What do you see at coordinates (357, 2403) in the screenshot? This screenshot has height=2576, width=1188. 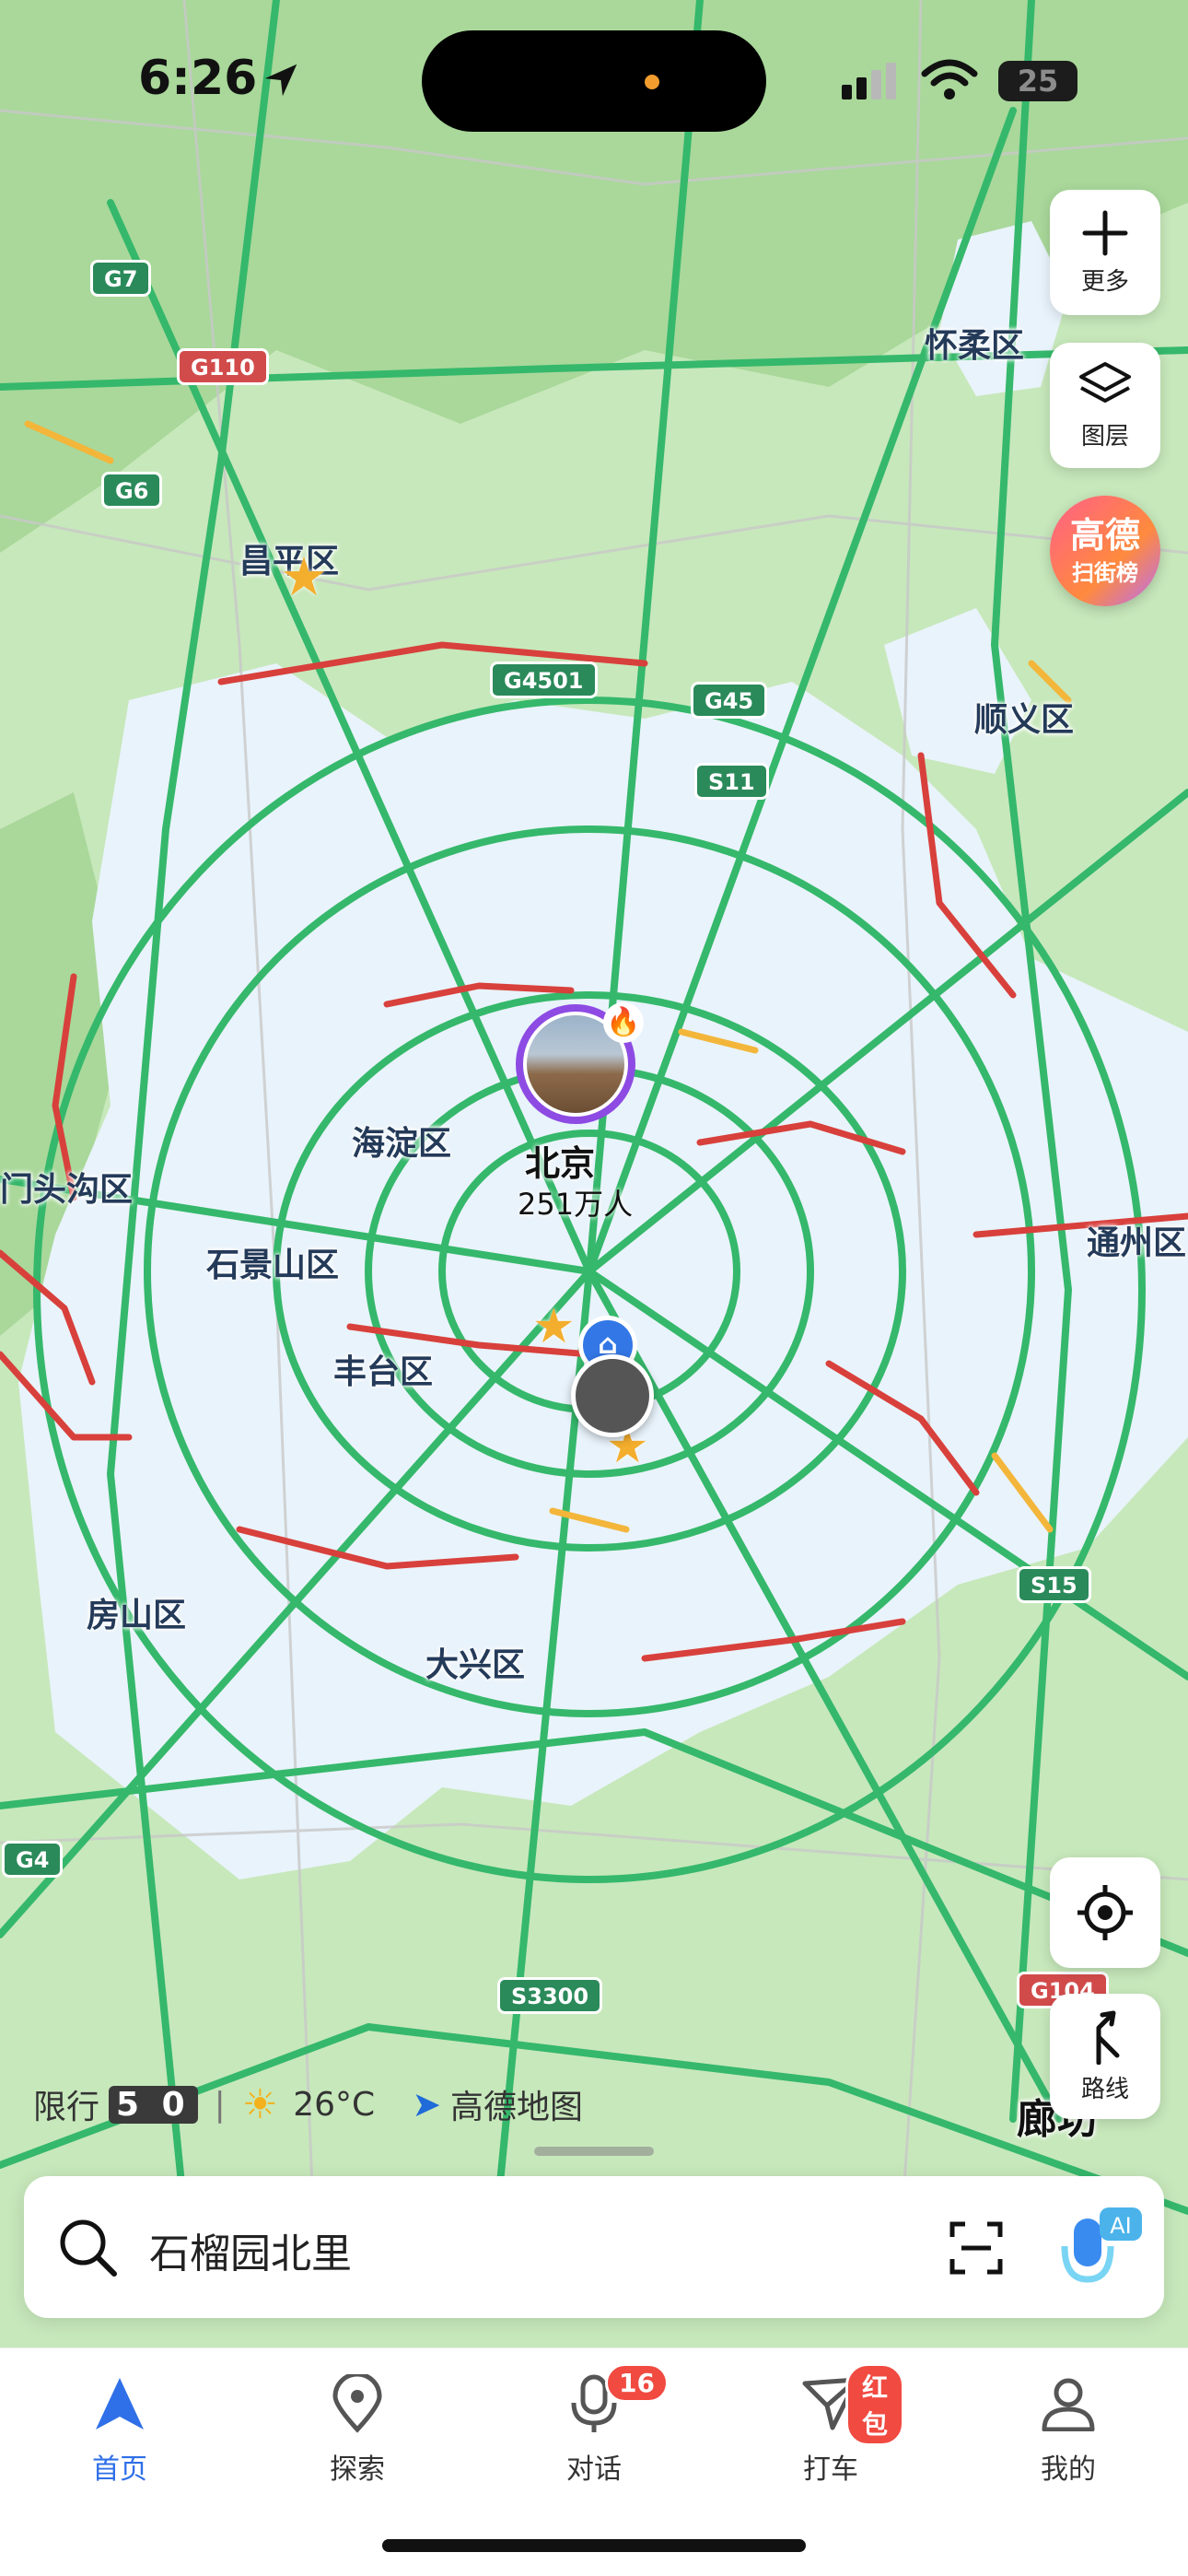 I see `map-pin-icon` at bounding box center [357, 2403].